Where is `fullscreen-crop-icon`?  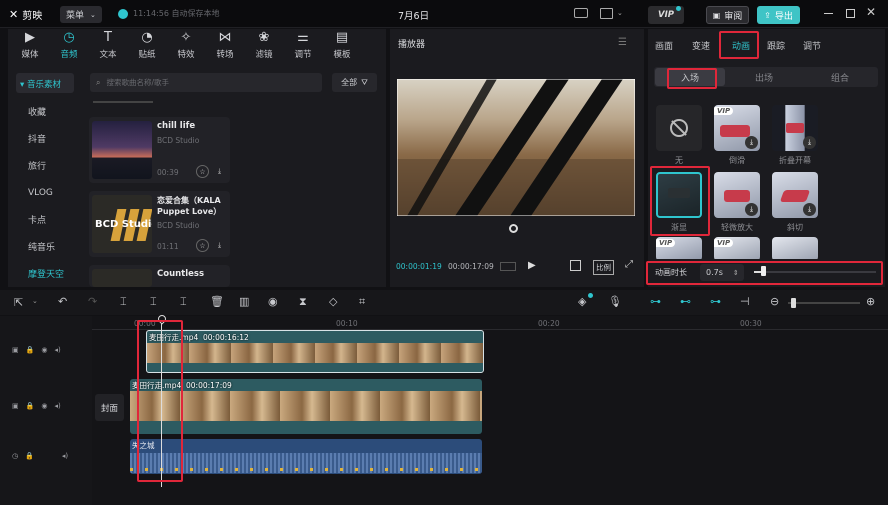 fullscreen-crop-icon is located at coordinates (575, 265).